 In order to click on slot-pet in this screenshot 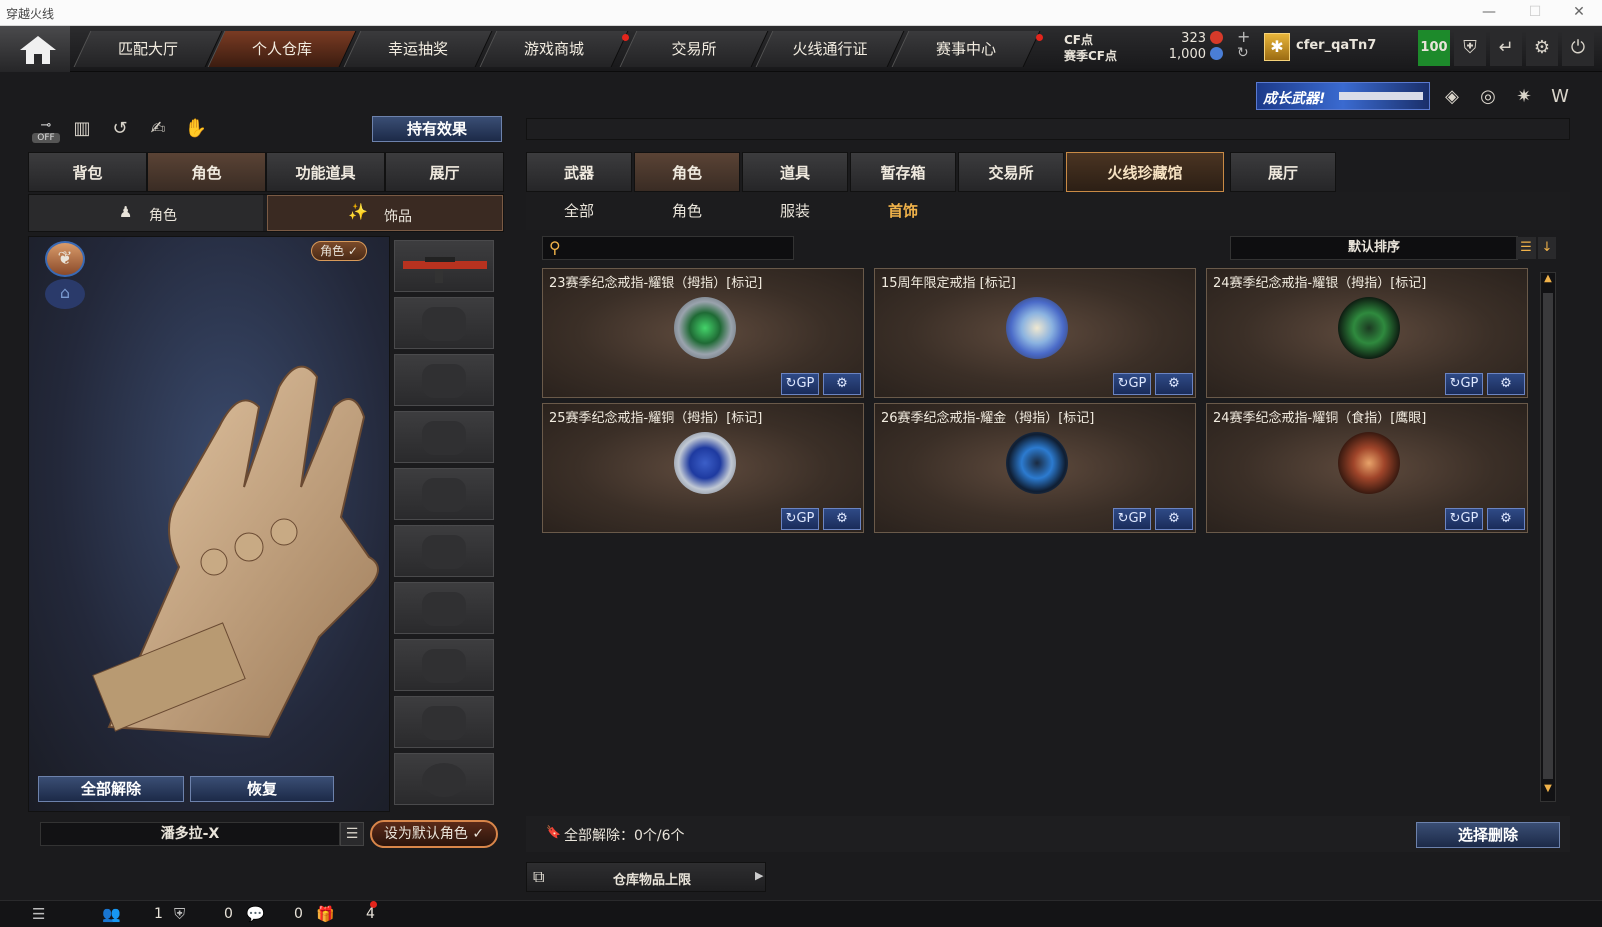, I will do `click(444, 665)`.